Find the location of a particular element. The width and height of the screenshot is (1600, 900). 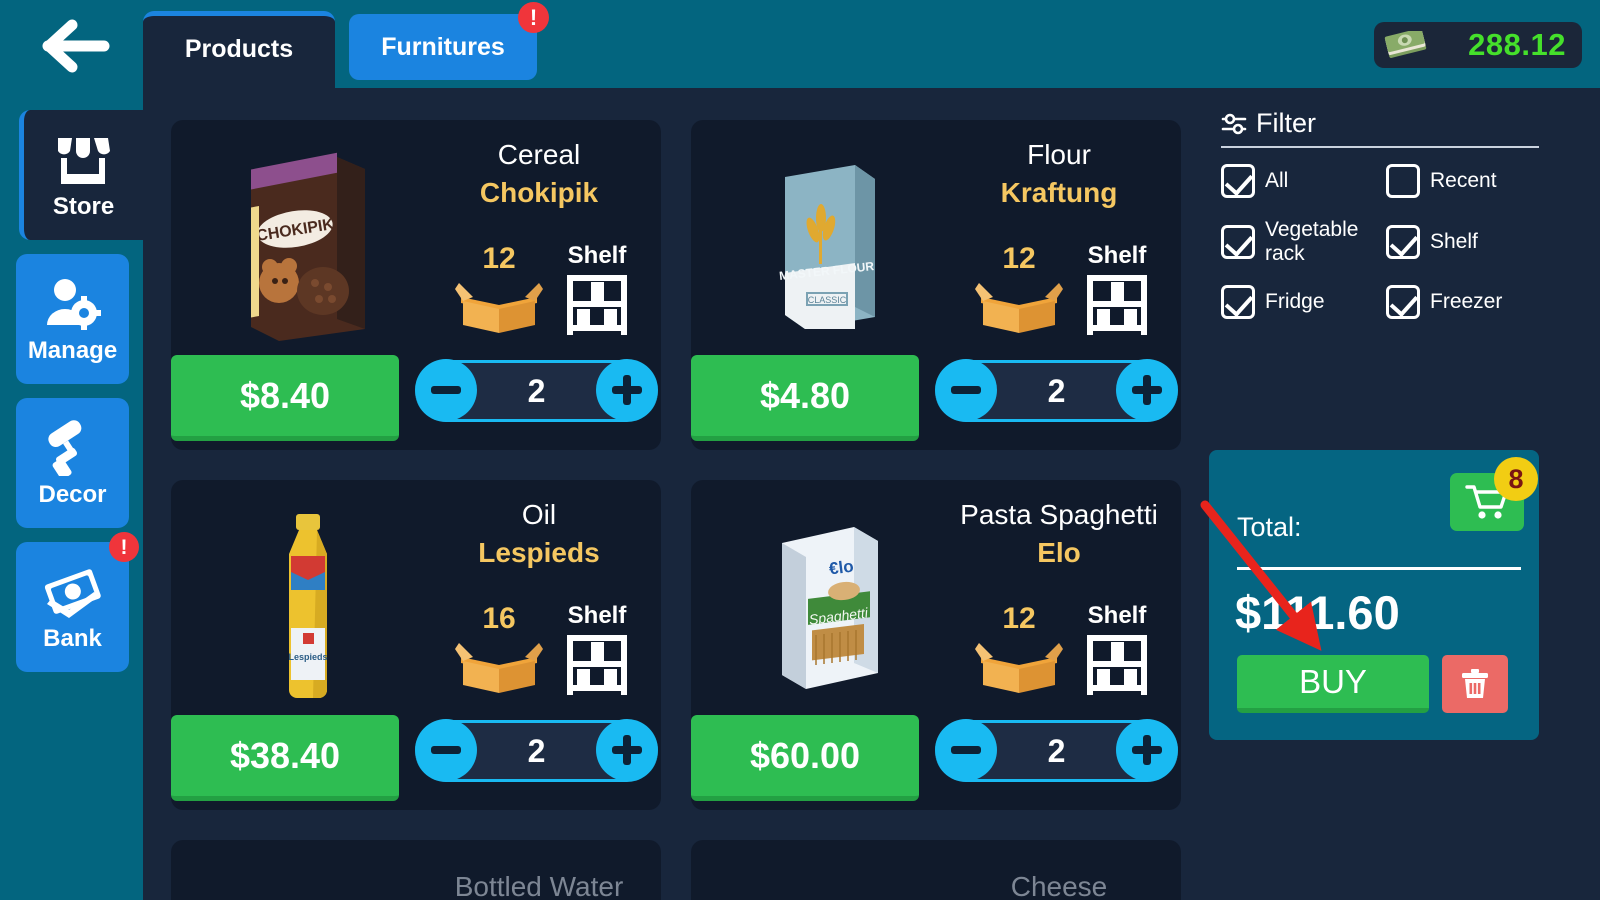

product-meta: 12 Shelf is located at coordinates (542, 288).